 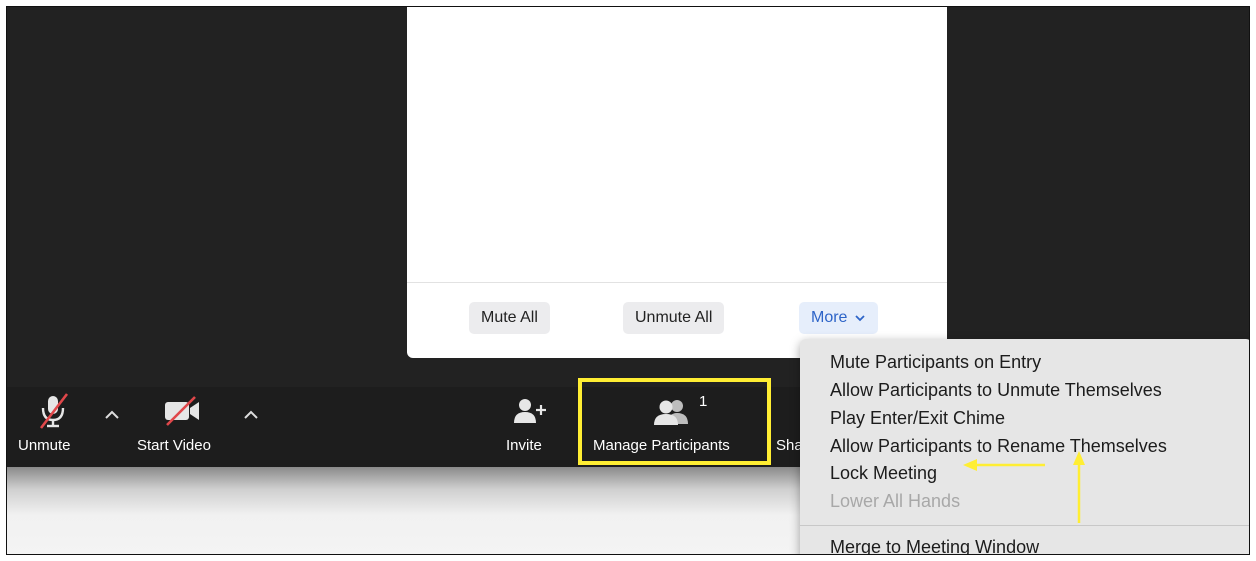 What do you see at coordinates (677, 282) in the screenshot?
I see `panel-divider` at bounding box center [677, 282].